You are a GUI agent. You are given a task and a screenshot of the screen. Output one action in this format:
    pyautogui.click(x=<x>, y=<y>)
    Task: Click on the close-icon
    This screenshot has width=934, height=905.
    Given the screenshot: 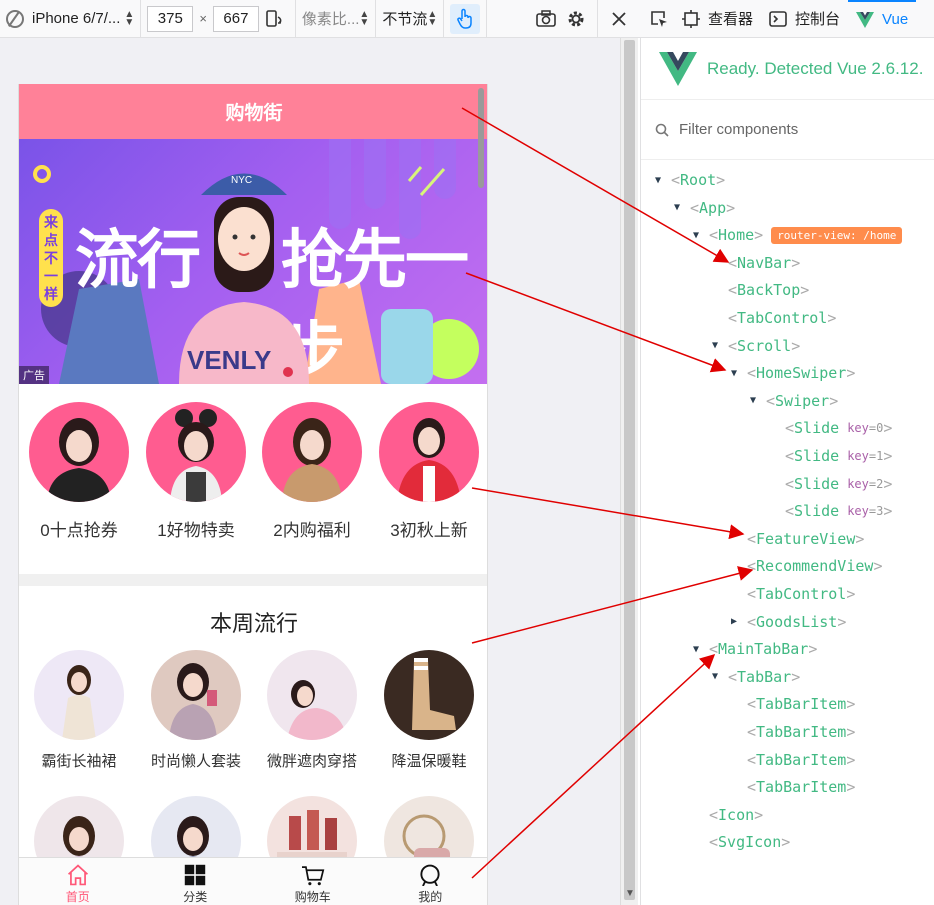 What is the action you would take?
    pyautogui.click(x=619, y=19)
    